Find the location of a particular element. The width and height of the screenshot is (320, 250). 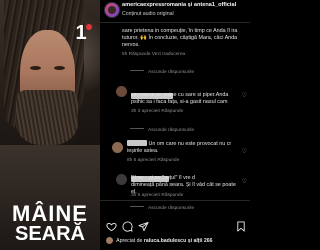

account-name: americaexpressromania is located at coordinates (154, 5).